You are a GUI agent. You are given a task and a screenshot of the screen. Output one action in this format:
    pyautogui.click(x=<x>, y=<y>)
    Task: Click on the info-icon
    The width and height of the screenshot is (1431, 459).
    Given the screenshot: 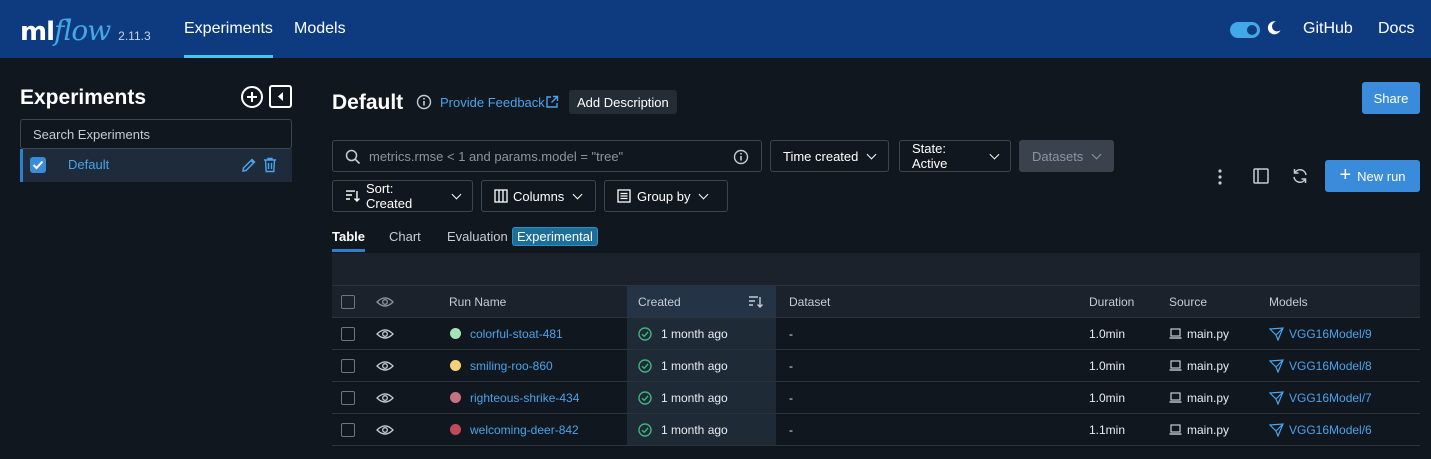 What is the action you would take?
    pyautogui.click(x=424, y=102)
    